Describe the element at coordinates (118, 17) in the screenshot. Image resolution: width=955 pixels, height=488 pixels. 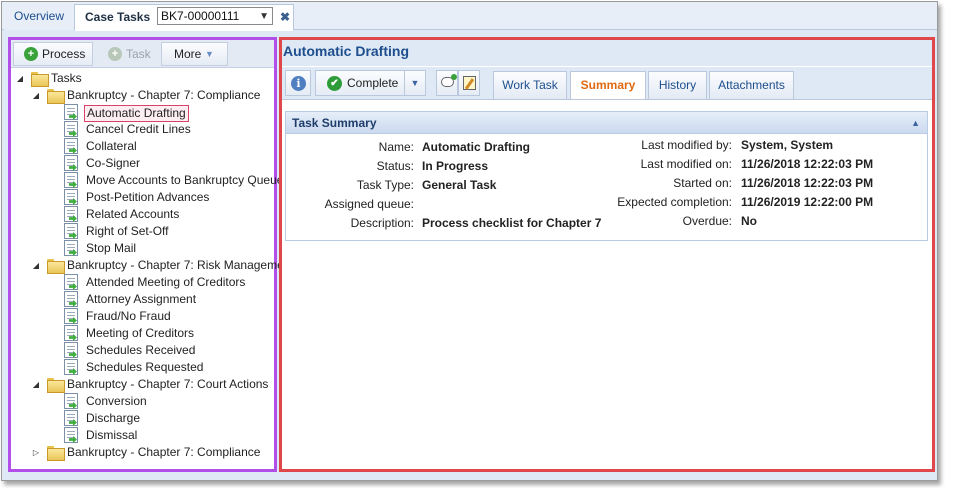
I see `tab-case-tasks-label: Case Tasks` at that location.